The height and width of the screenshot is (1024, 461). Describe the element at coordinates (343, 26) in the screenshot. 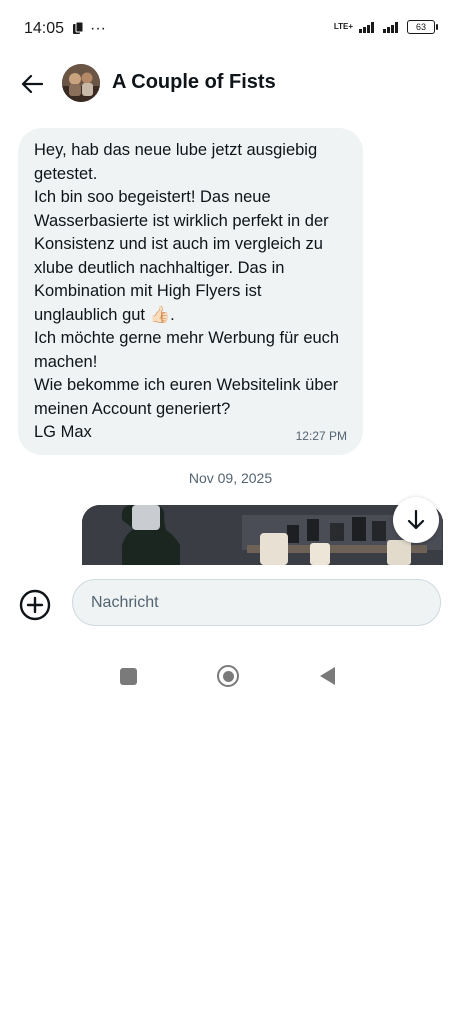

I see `network-type: LTE+` at that location.